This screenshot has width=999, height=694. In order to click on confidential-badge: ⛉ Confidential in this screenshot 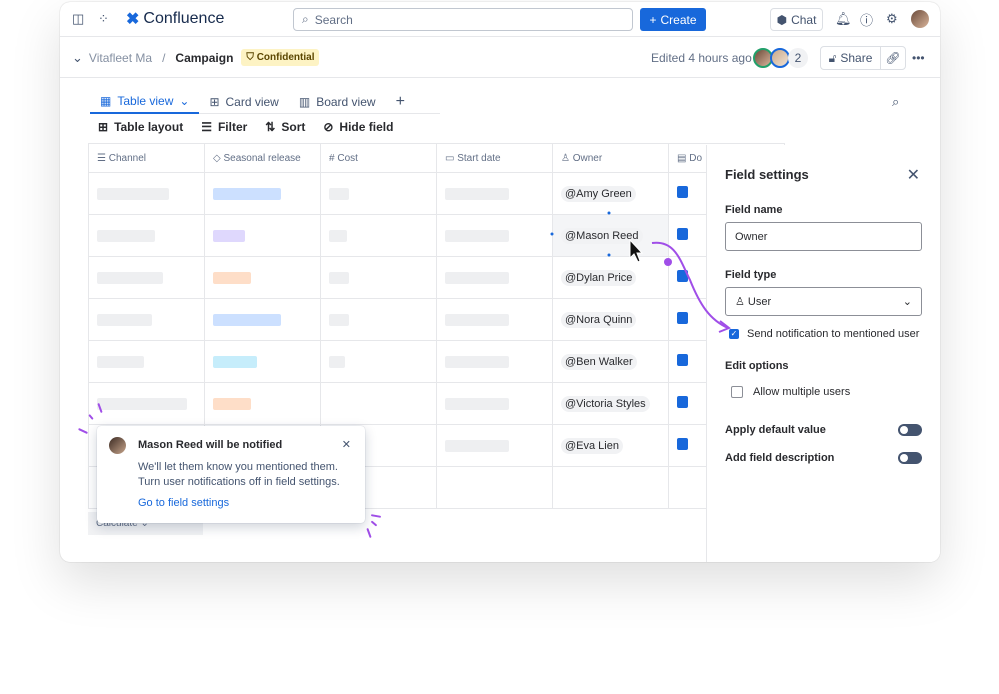, I will do `click(280, 57)`.